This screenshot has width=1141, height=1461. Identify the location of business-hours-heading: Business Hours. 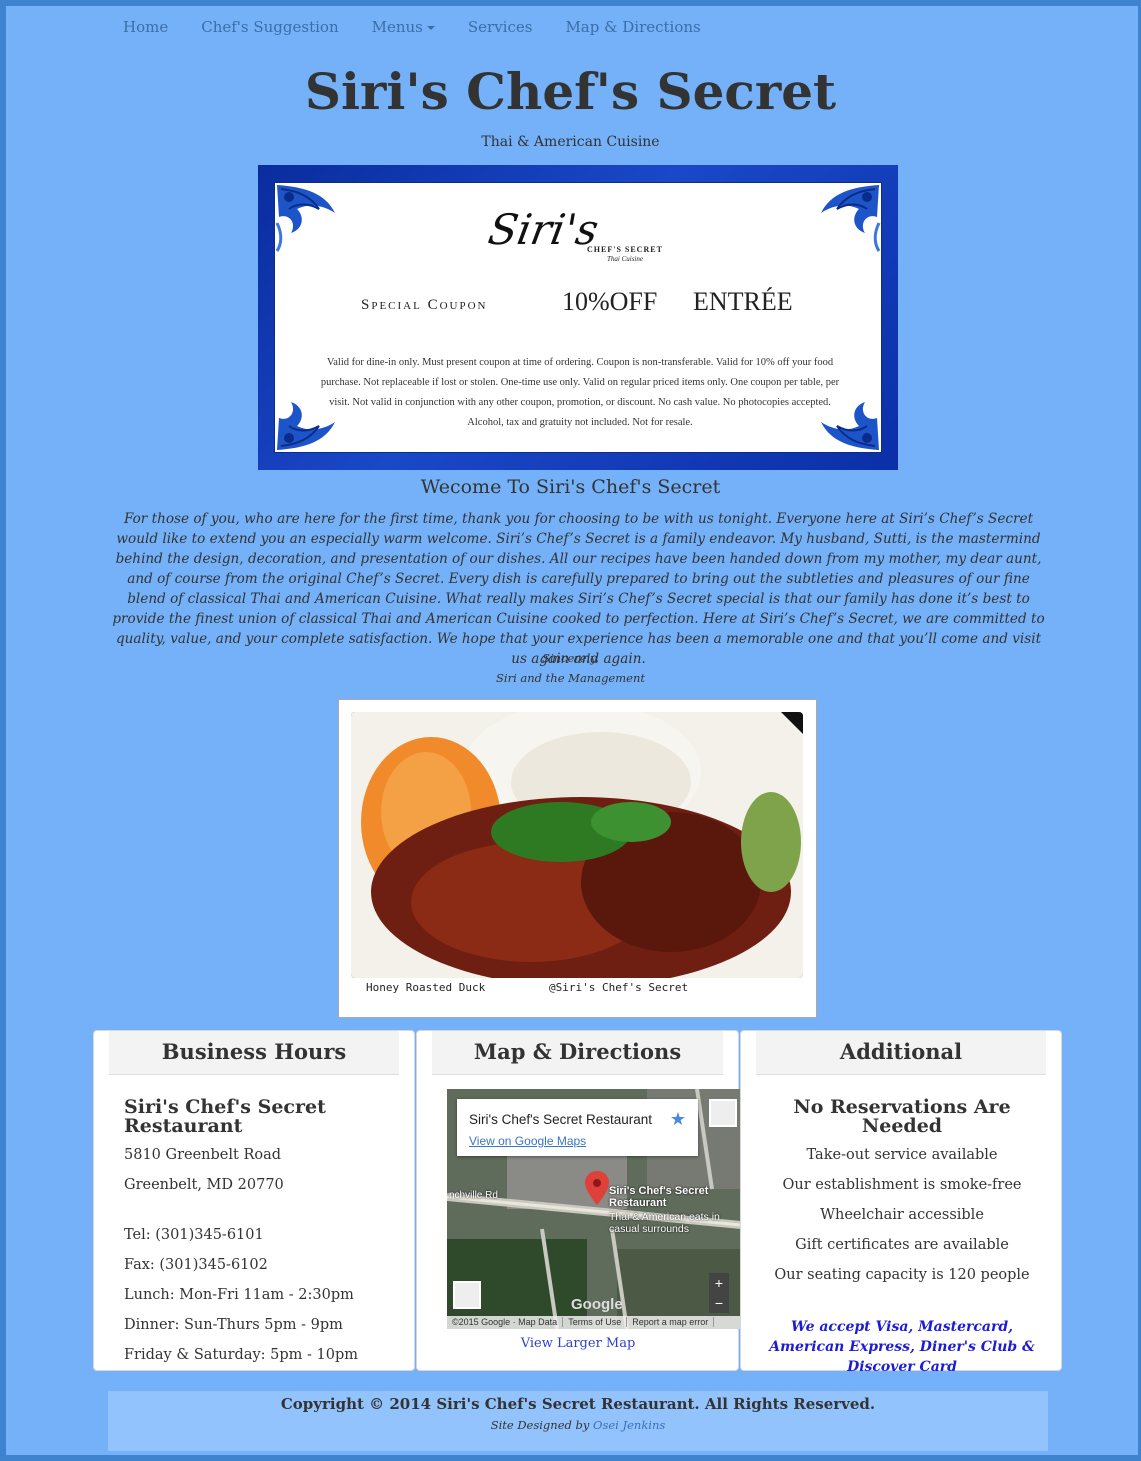
(254, 1053).